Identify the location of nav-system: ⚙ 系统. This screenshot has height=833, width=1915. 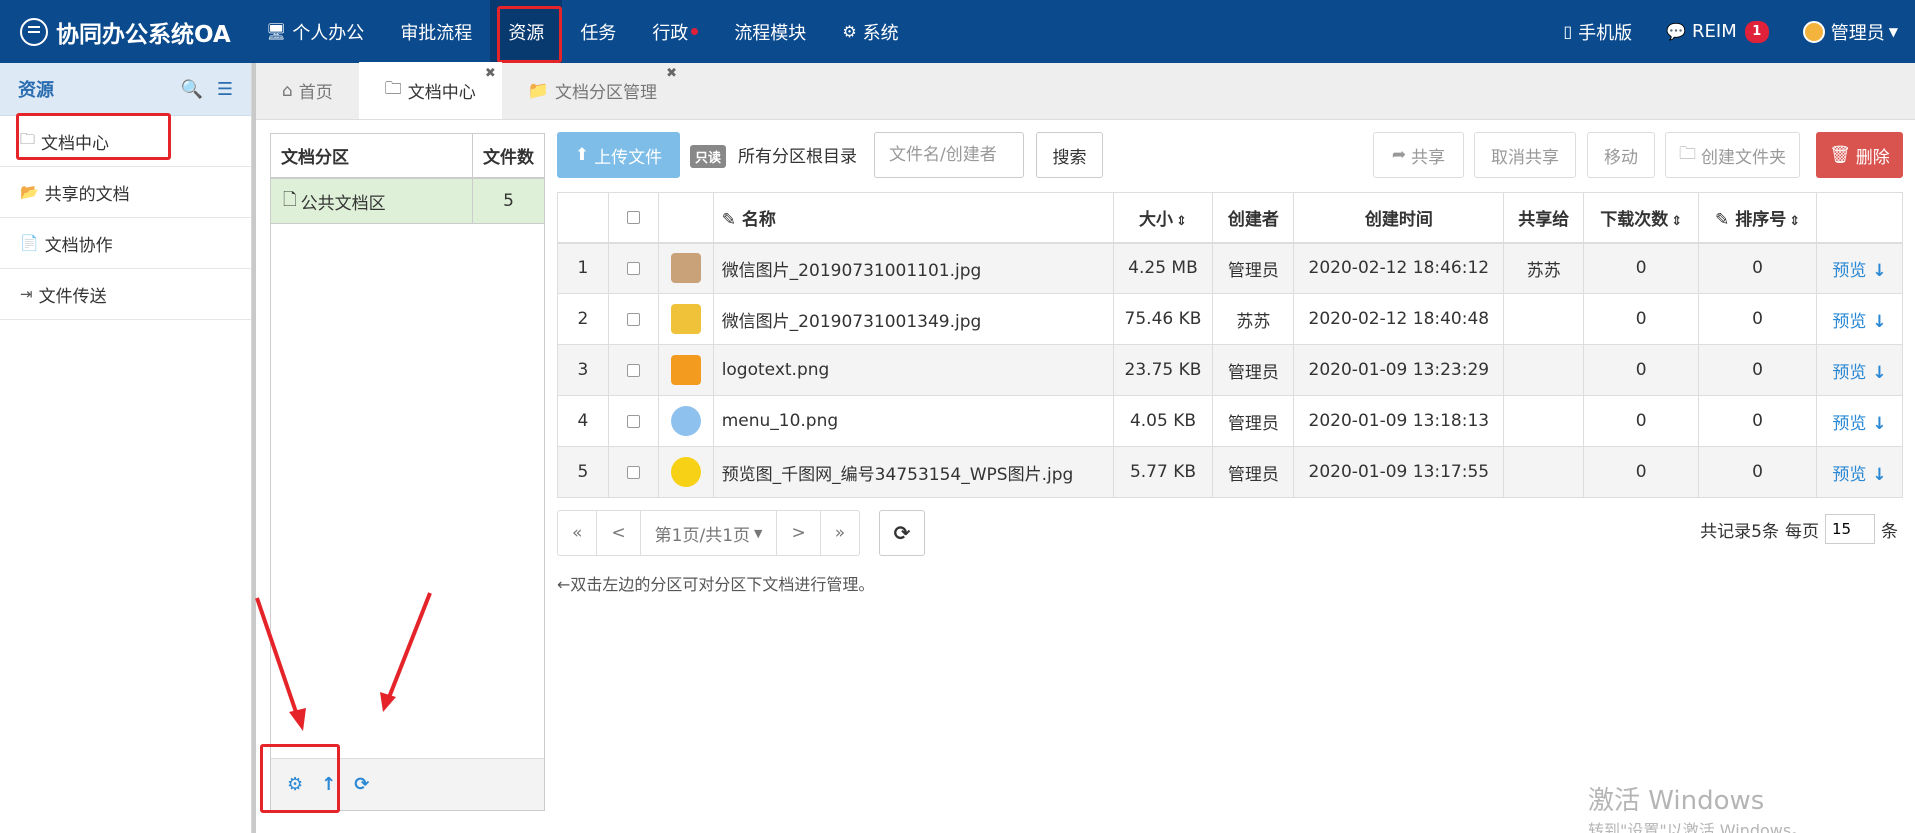
(870, 31).